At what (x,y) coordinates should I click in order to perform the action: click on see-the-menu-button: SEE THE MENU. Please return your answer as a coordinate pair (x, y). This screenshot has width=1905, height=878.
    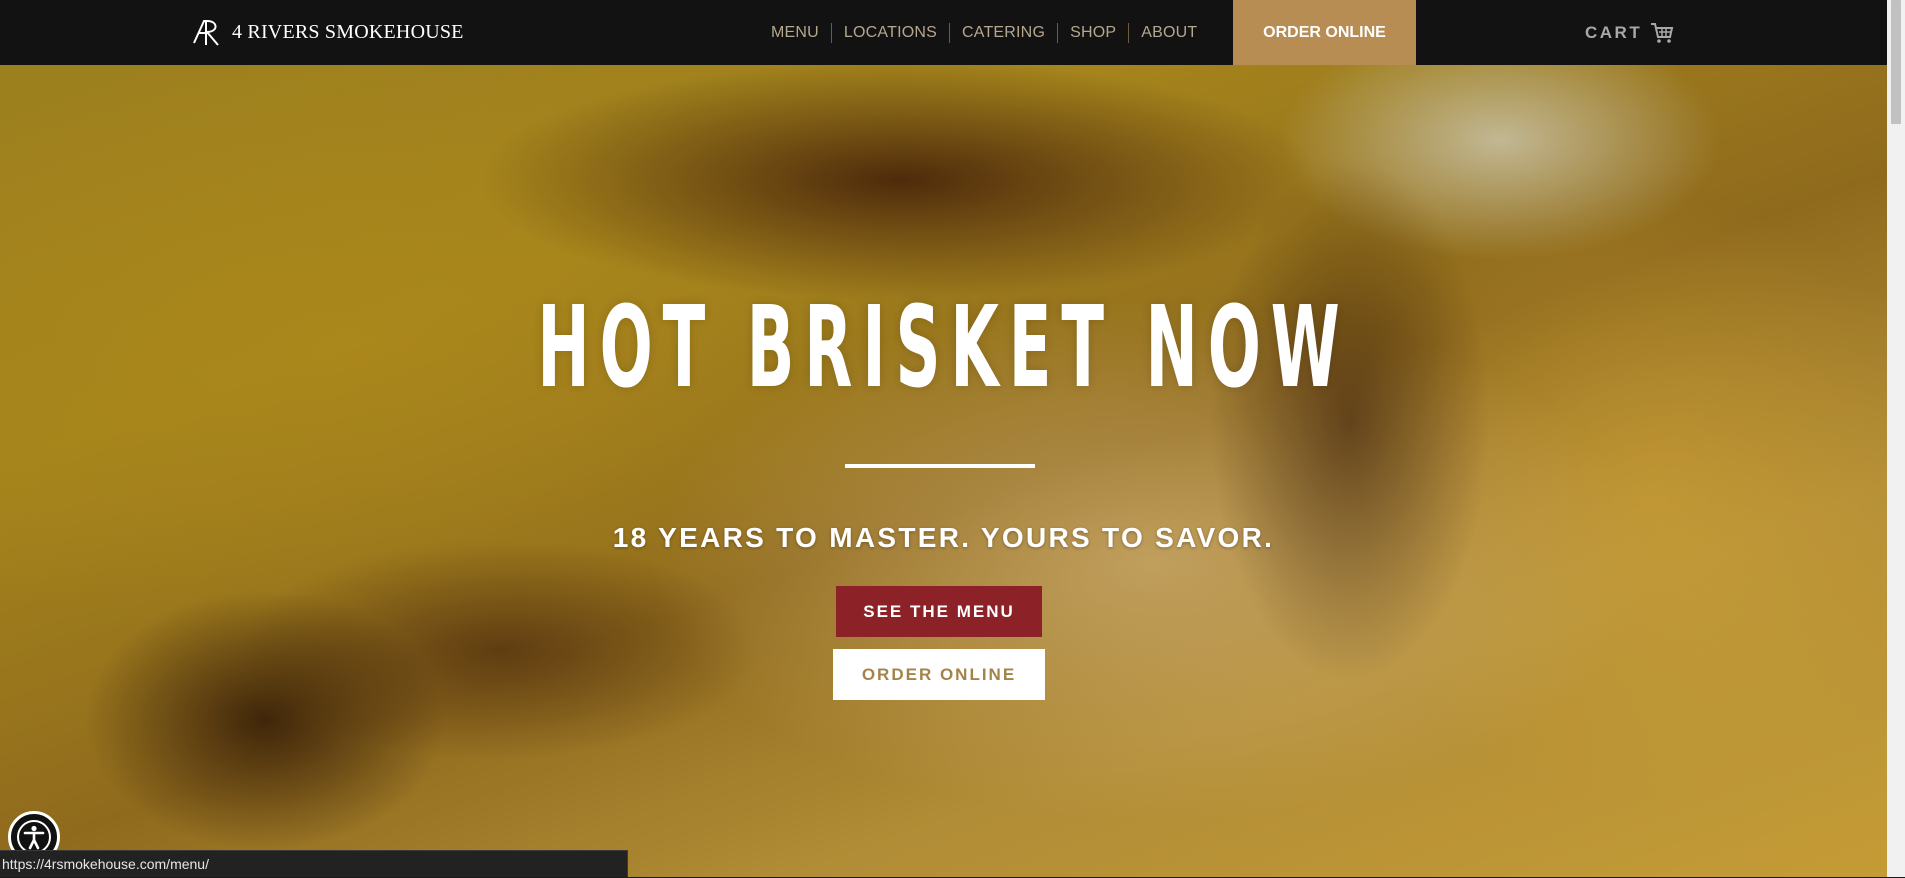
    Looking at the image, I should click on (939, 611).